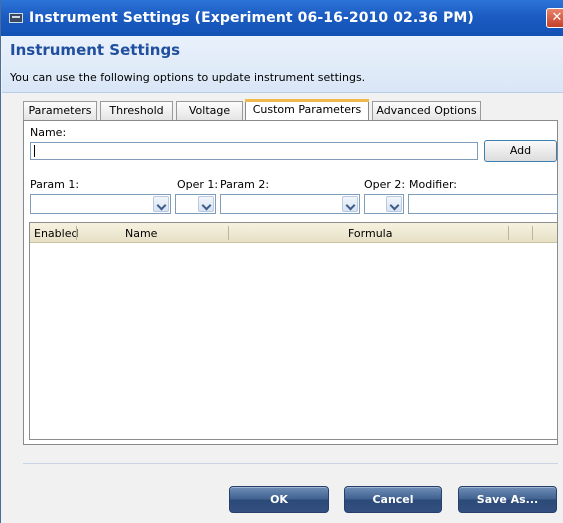  I want to click on column-header-formula: Formula, so click(370, 233).